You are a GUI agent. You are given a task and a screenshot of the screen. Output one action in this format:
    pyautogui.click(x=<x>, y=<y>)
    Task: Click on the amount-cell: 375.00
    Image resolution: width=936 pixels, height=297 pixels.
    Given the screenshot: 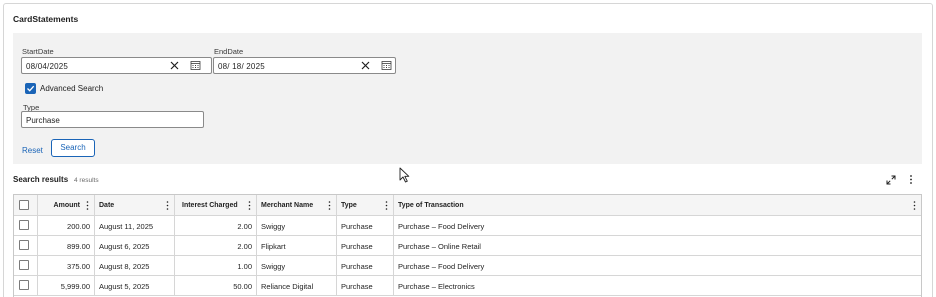 What is the action you would take?
    pyautogui.click(x=66, y=265)
    